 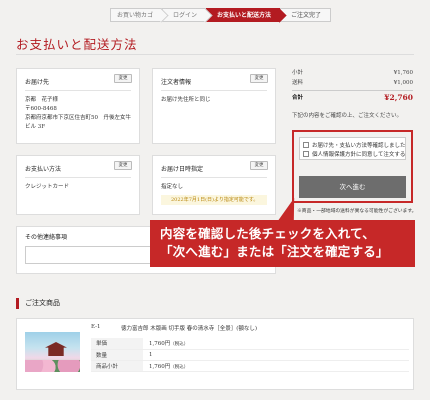 I want to click on payment-method-text: クレジットカード, so click(x=47, y=187).